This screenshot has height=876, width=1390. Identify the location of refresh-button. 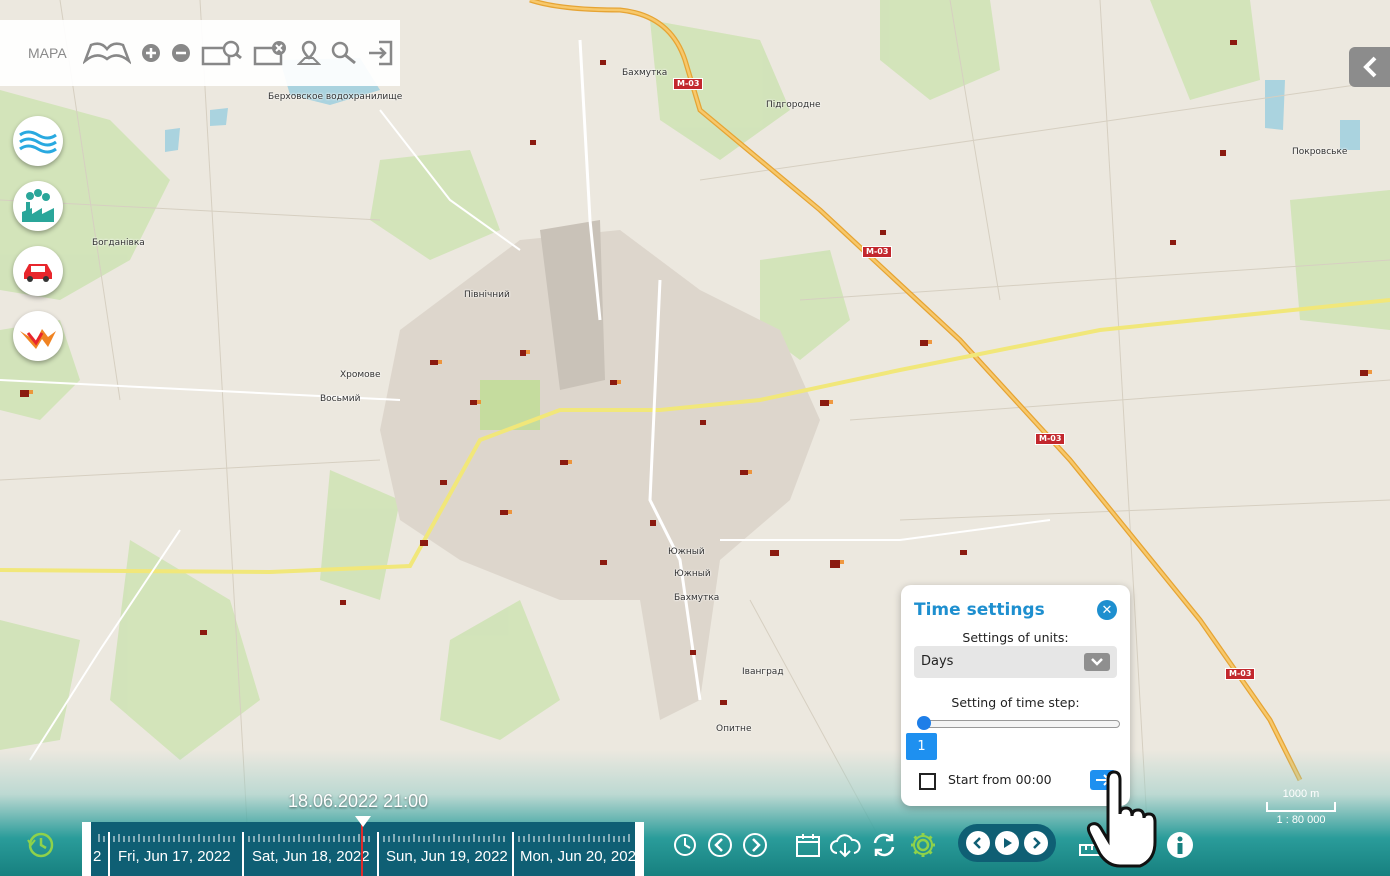
(884, 845).